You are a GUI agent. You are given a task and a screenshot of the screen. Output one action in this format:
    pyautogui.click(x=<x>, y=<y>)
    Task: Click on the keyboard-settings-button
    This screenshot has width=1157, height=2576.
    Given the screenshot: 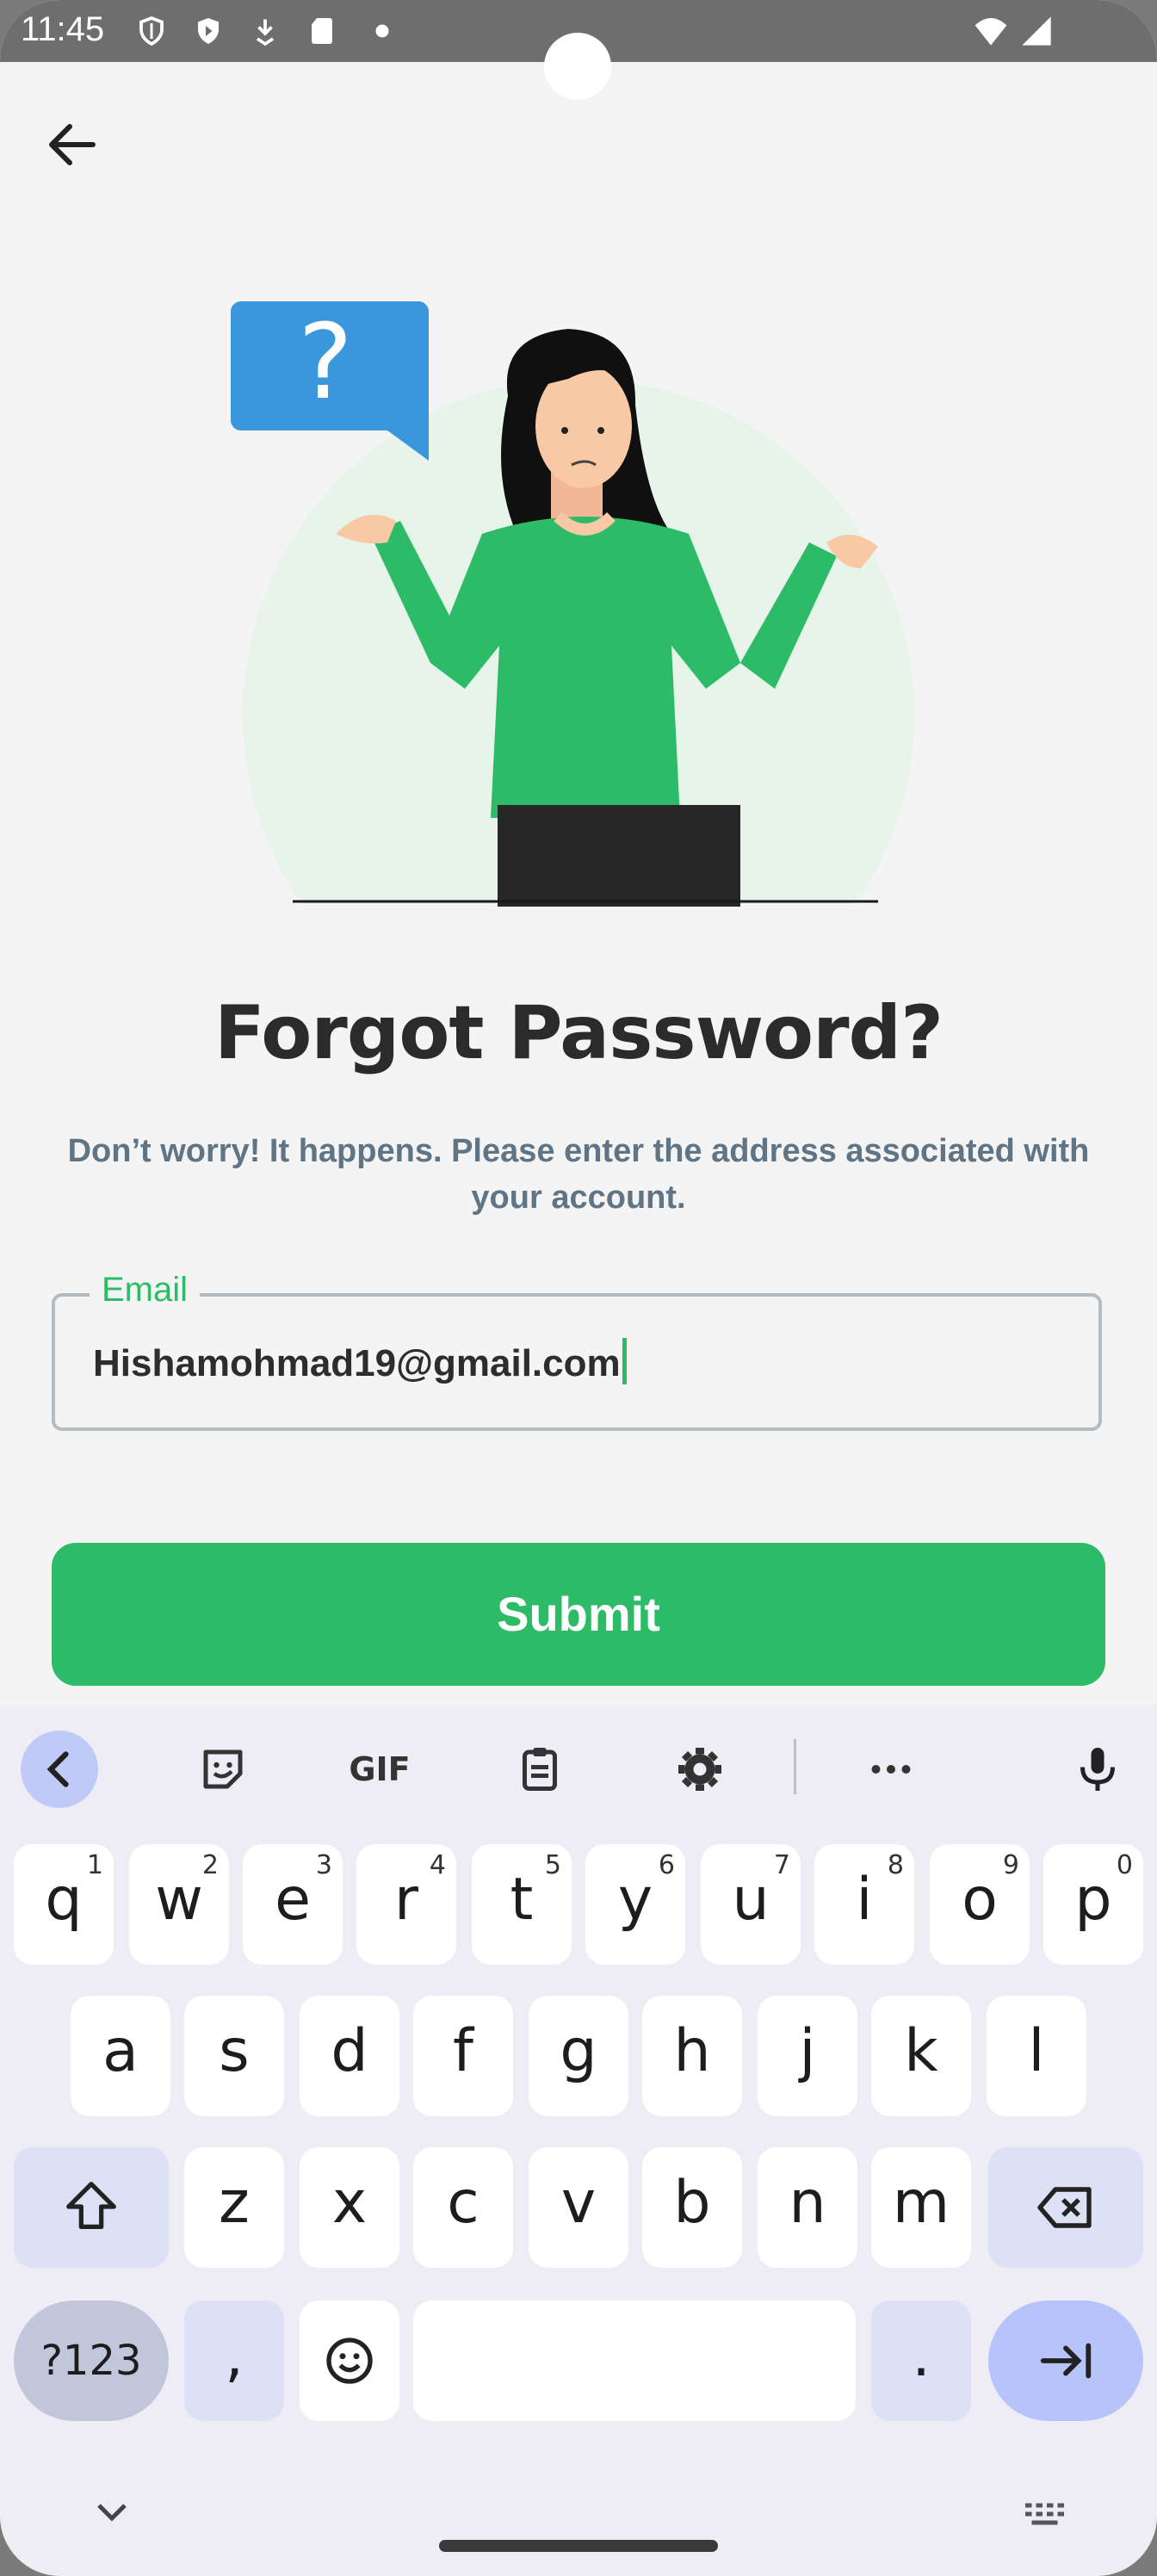 What is the action you would take?
    pyautogui.click(x=700, y=1769)
    